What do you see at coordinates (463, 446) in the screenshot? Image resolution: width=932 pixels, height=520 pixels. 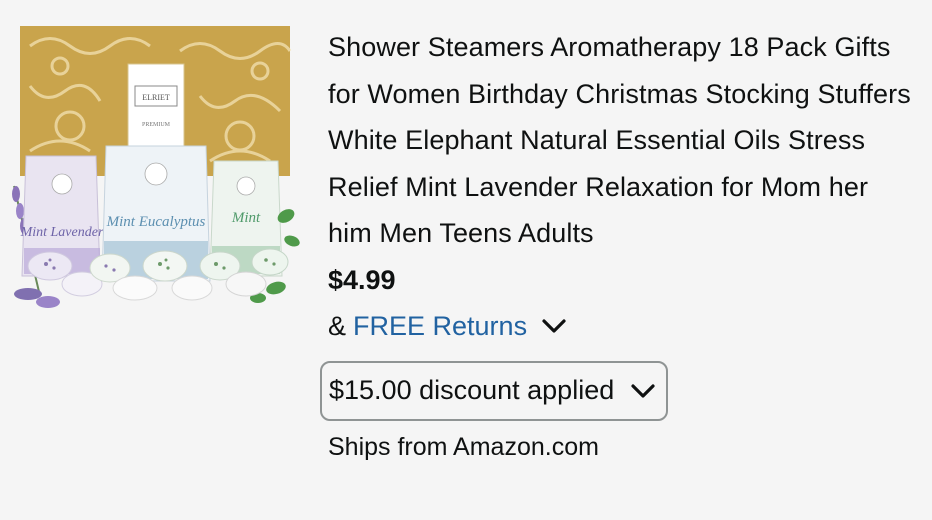 I see `ships-from-text: Ships from Amazon.com` at bounding box center [463, 446].